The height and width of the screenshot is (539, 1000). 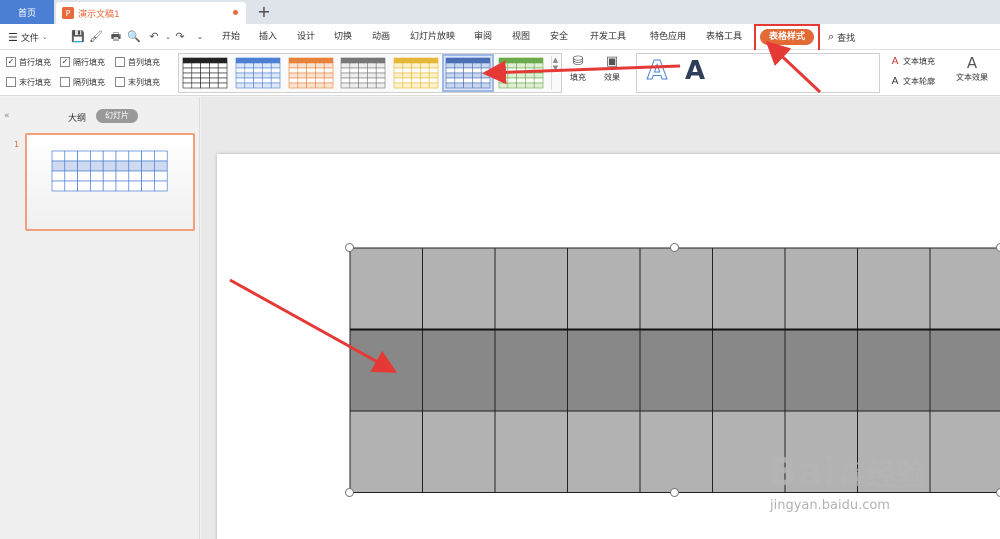 I want to click on find-button: ⌕ 查找, so click(x=841, y=37).